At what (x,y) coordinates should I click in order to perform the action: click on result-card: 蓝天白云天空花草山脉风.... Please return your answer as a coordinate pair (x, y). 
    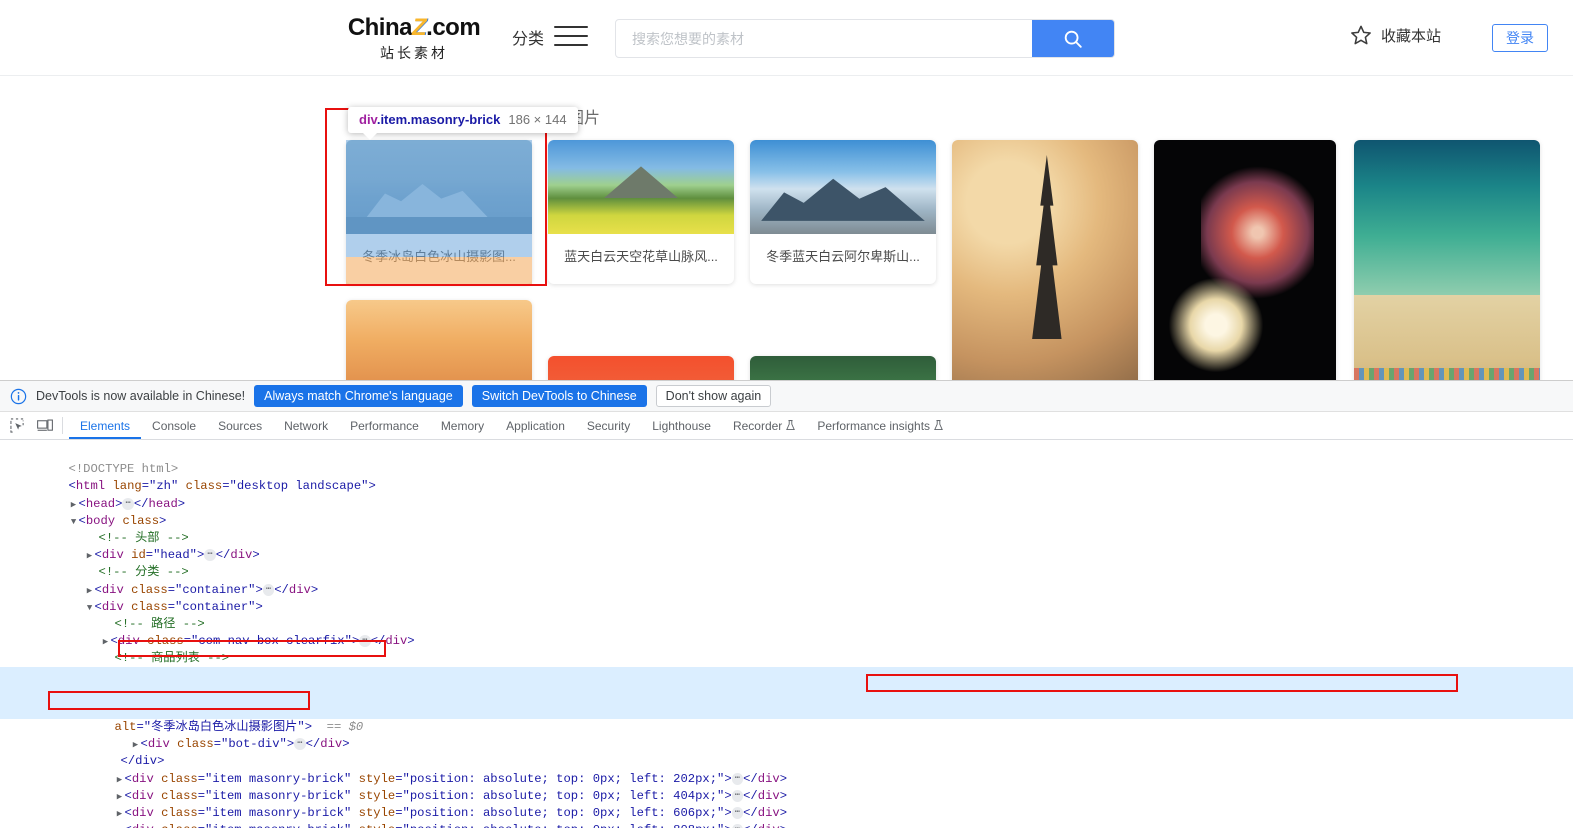
    Looking at the image, I should click on (641, 212).